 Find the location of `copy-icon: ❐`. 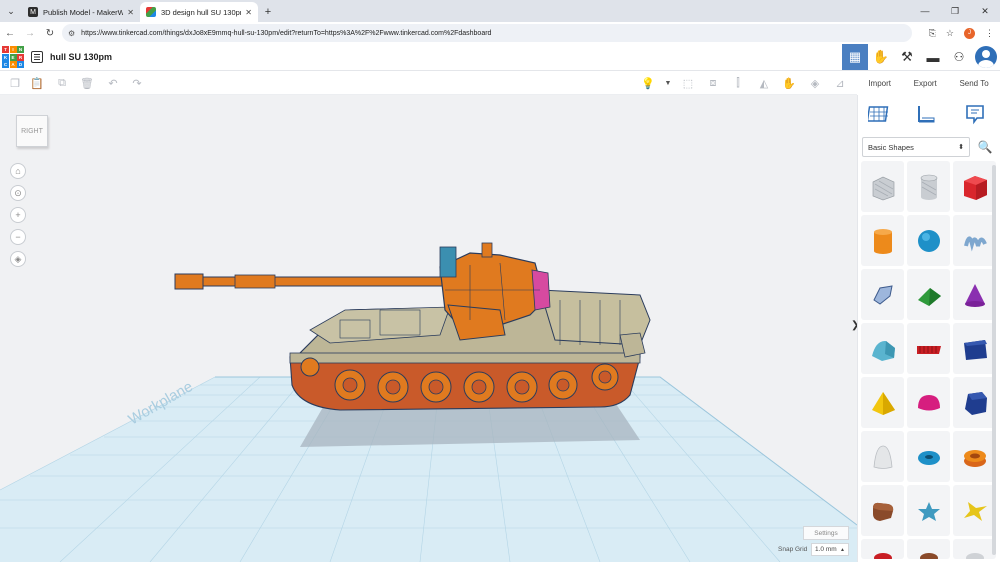

copy-icon: ❐ is located at coordinates (15, 83).